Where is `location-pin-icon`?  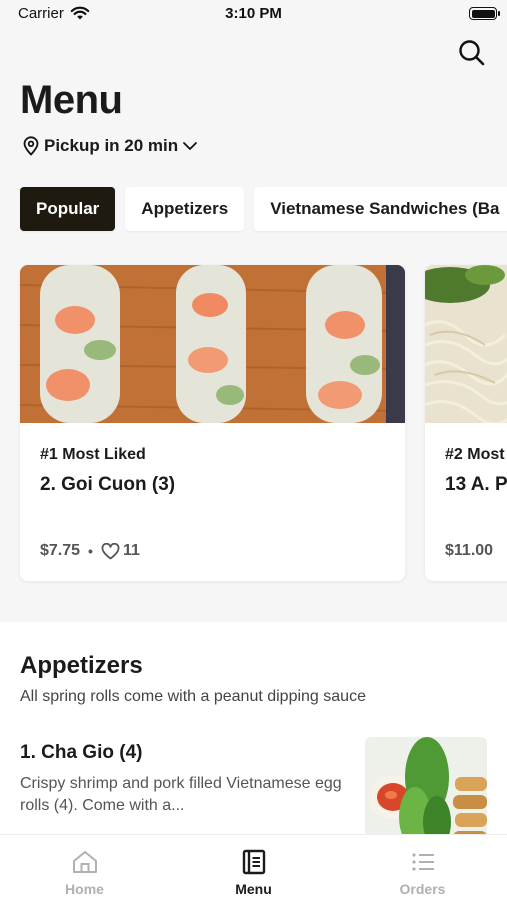 location-pin-icon is located at coordinates (31, 146).